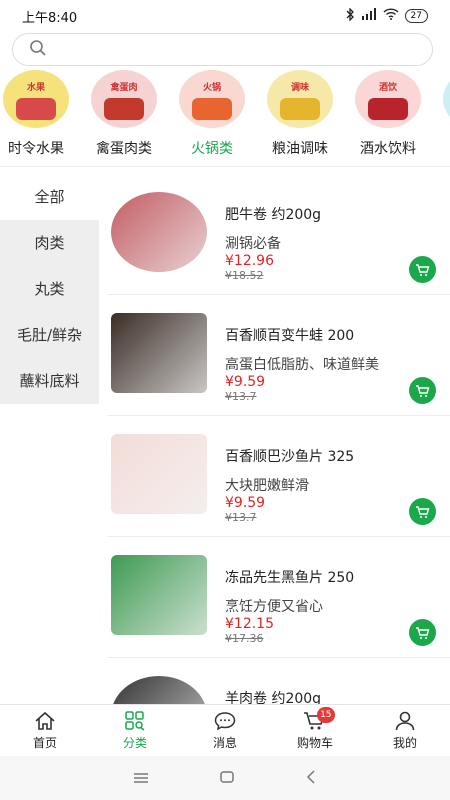 This screenshot has height=800, width=450. I want to click on signal-icon, so click(369, 16).